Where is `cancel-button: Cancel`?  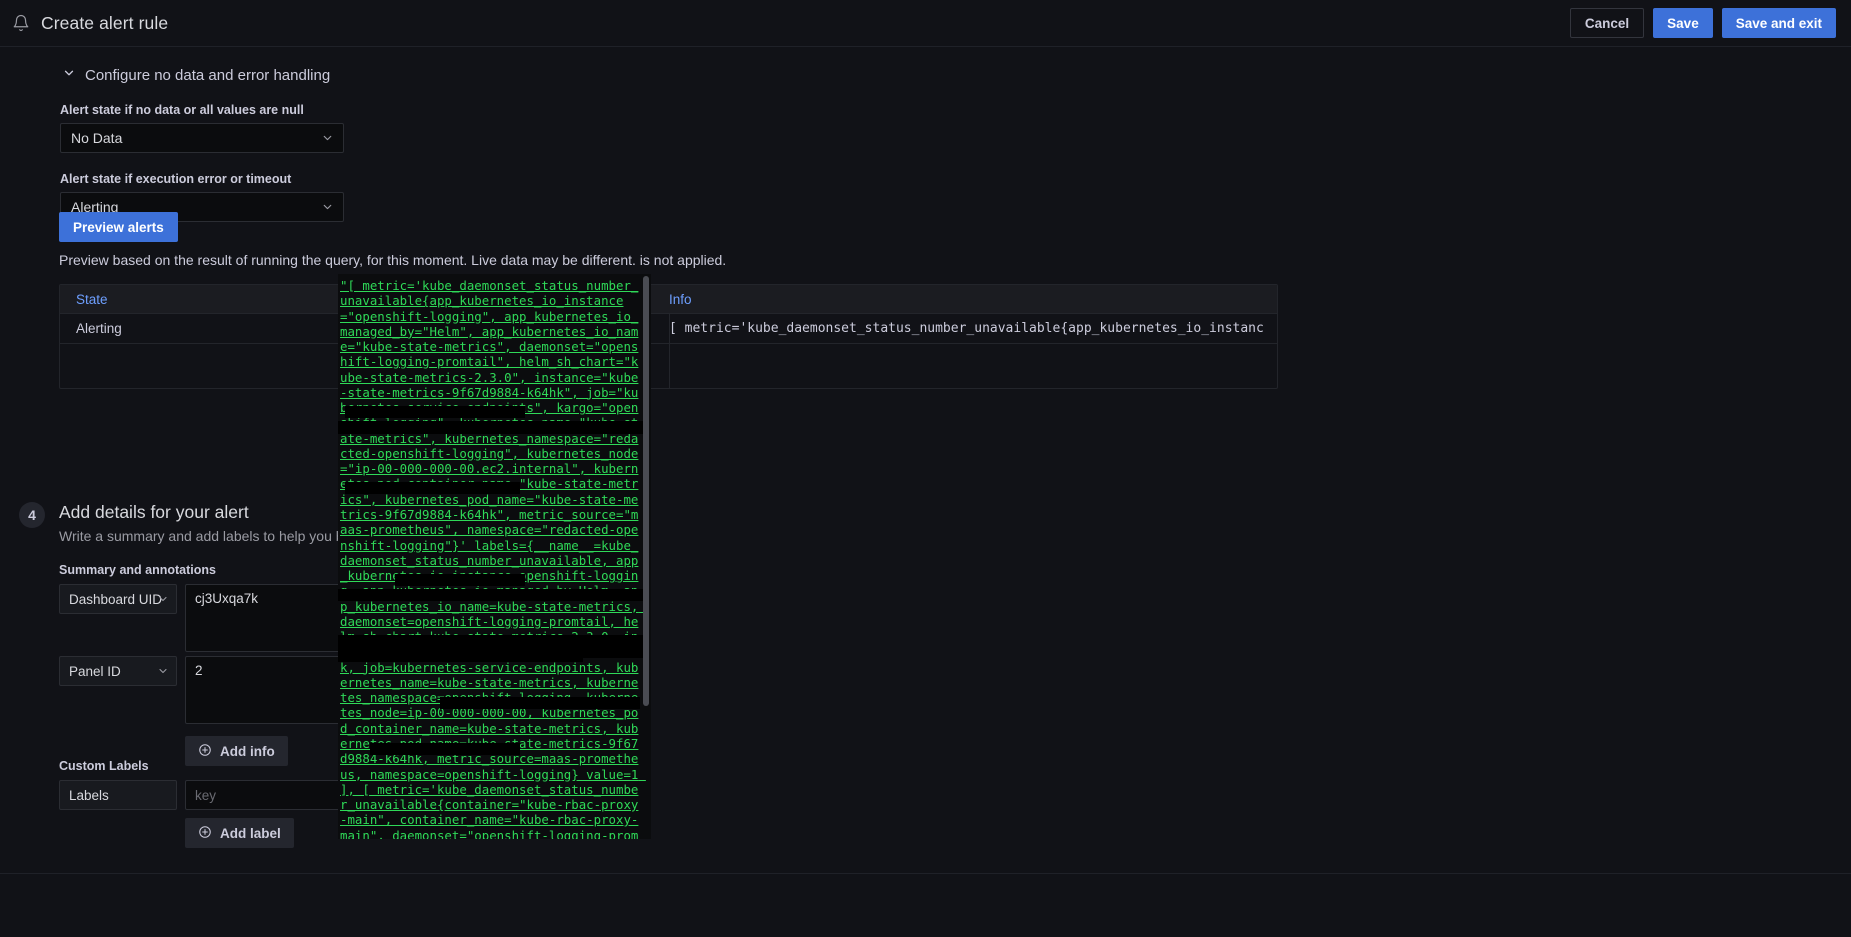
cancel-button: Cancel is located at coordinates (1607, 23).